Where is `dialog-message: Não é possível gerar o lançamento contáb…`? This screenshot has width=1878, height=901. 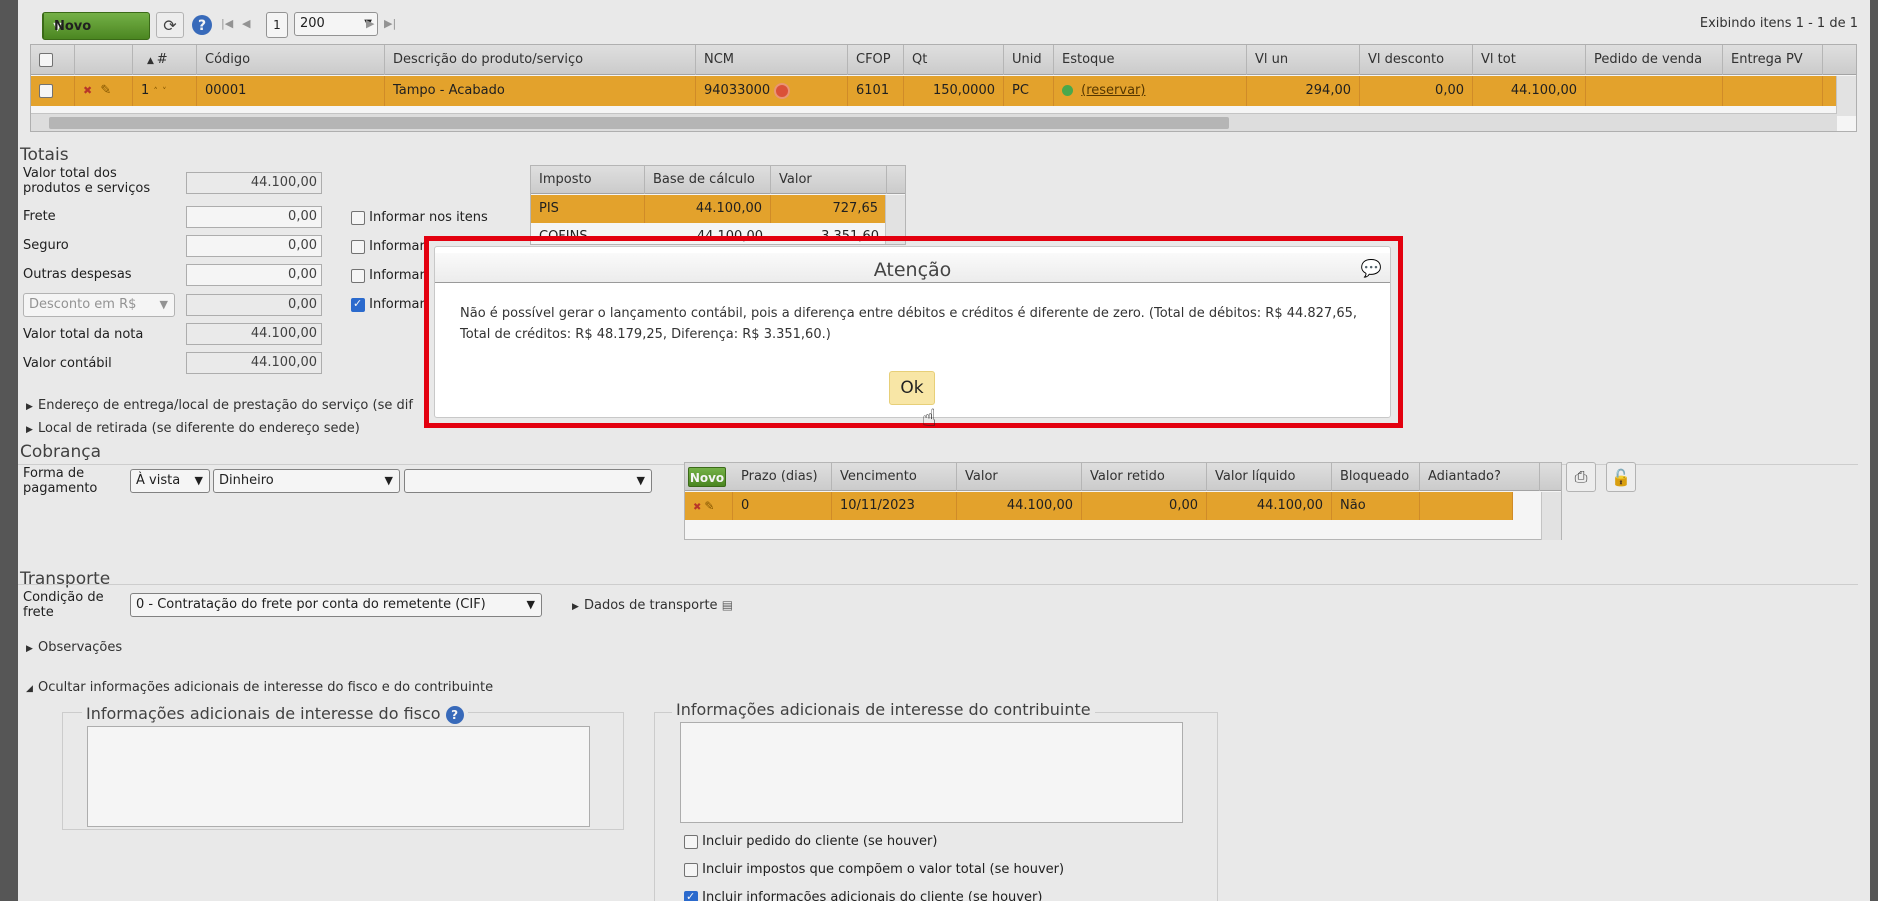
dialog-message: Não é possível gerar o lançamento contáb… is located at coordinates (909, 324).